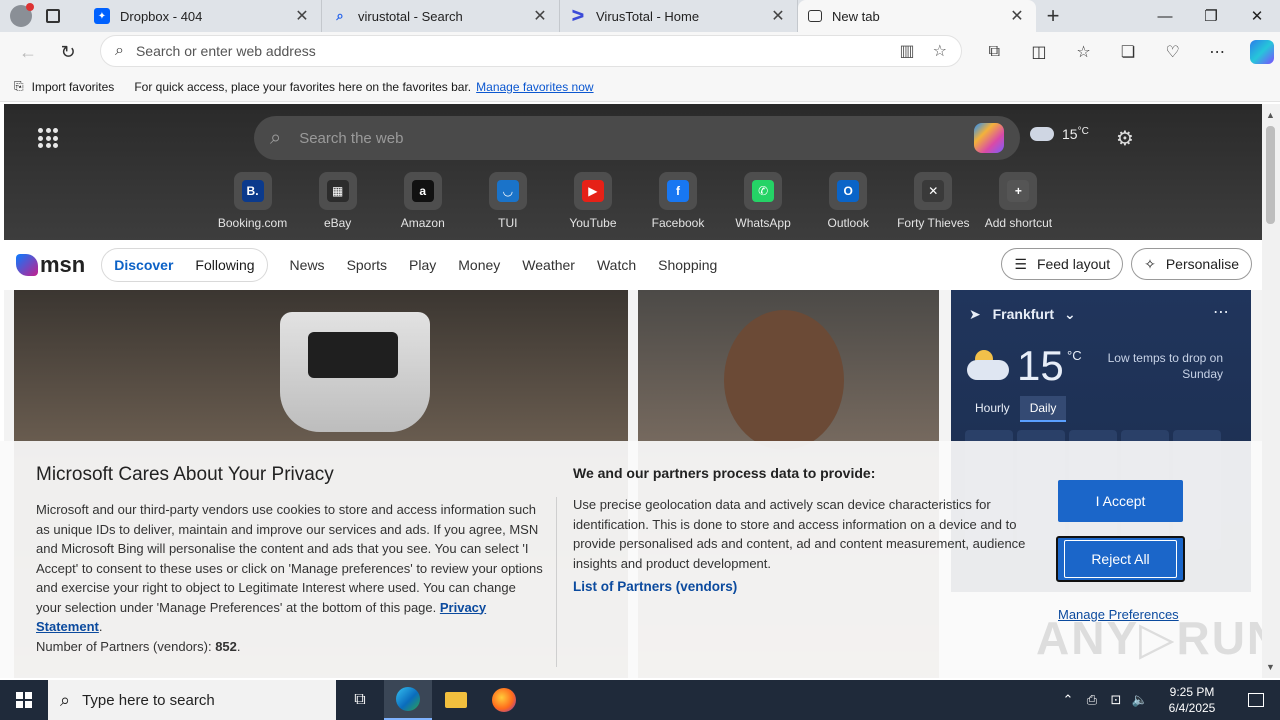 This screenshot has height=720, width=1280. Describe the element at coordinates (677, 201) in the screenshot. I see `shortcut-facebook: f Facebook` at that location.